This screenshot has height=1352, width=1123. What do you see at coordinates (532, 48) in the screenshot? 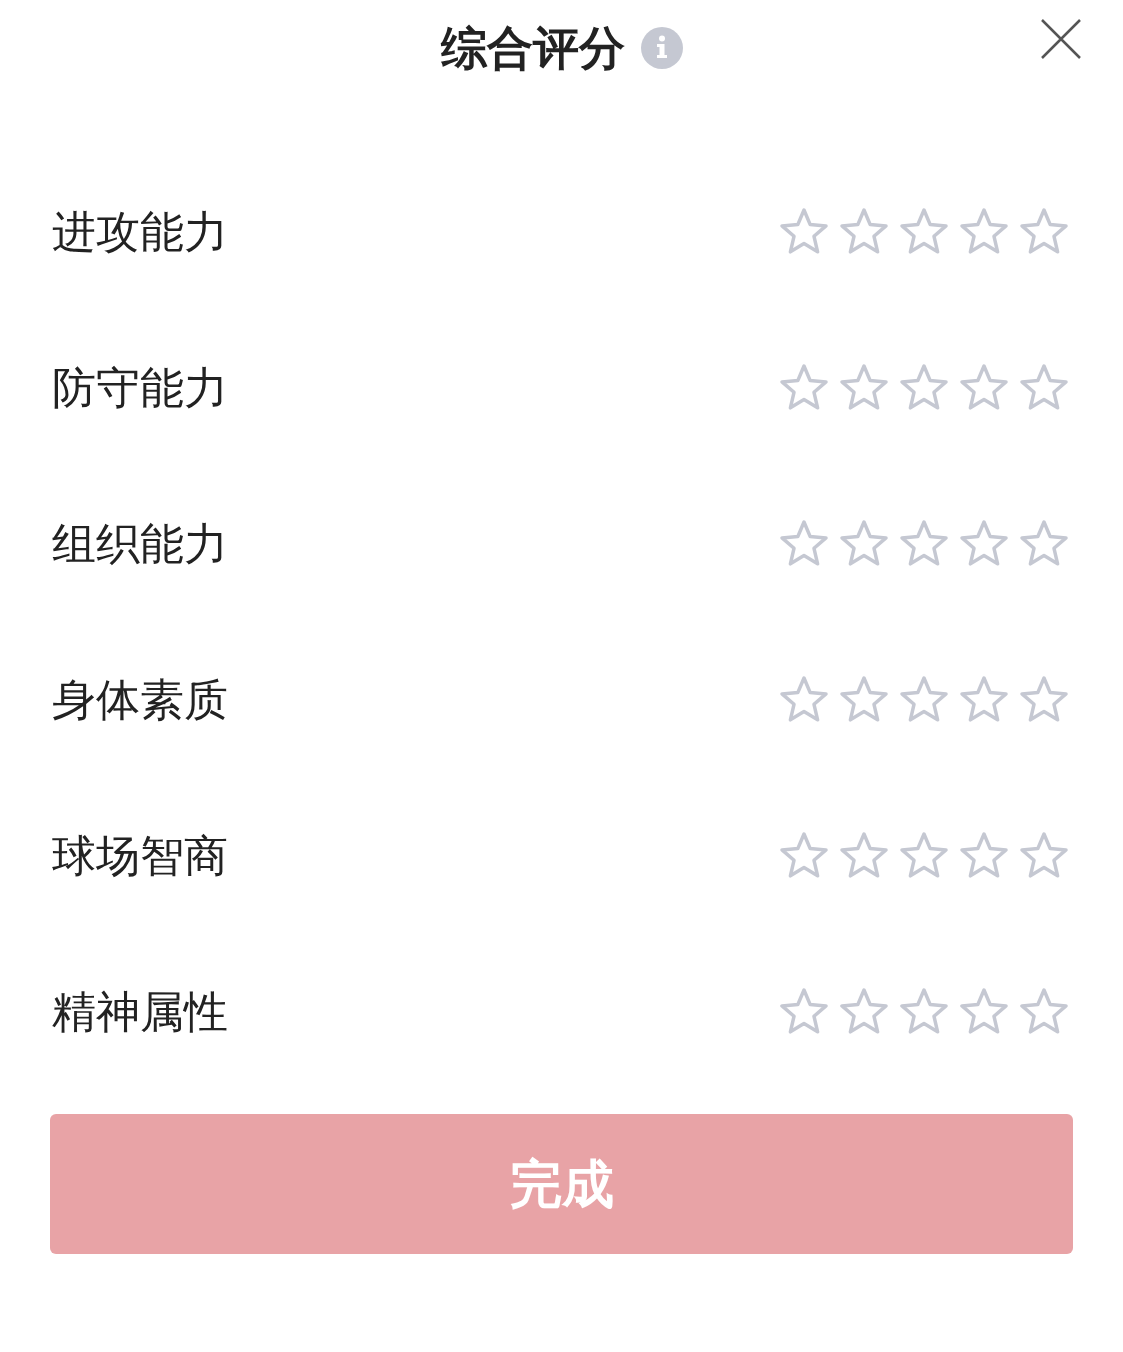
I see `dialog-title: 综合评分` at bounding box center [532, 48].